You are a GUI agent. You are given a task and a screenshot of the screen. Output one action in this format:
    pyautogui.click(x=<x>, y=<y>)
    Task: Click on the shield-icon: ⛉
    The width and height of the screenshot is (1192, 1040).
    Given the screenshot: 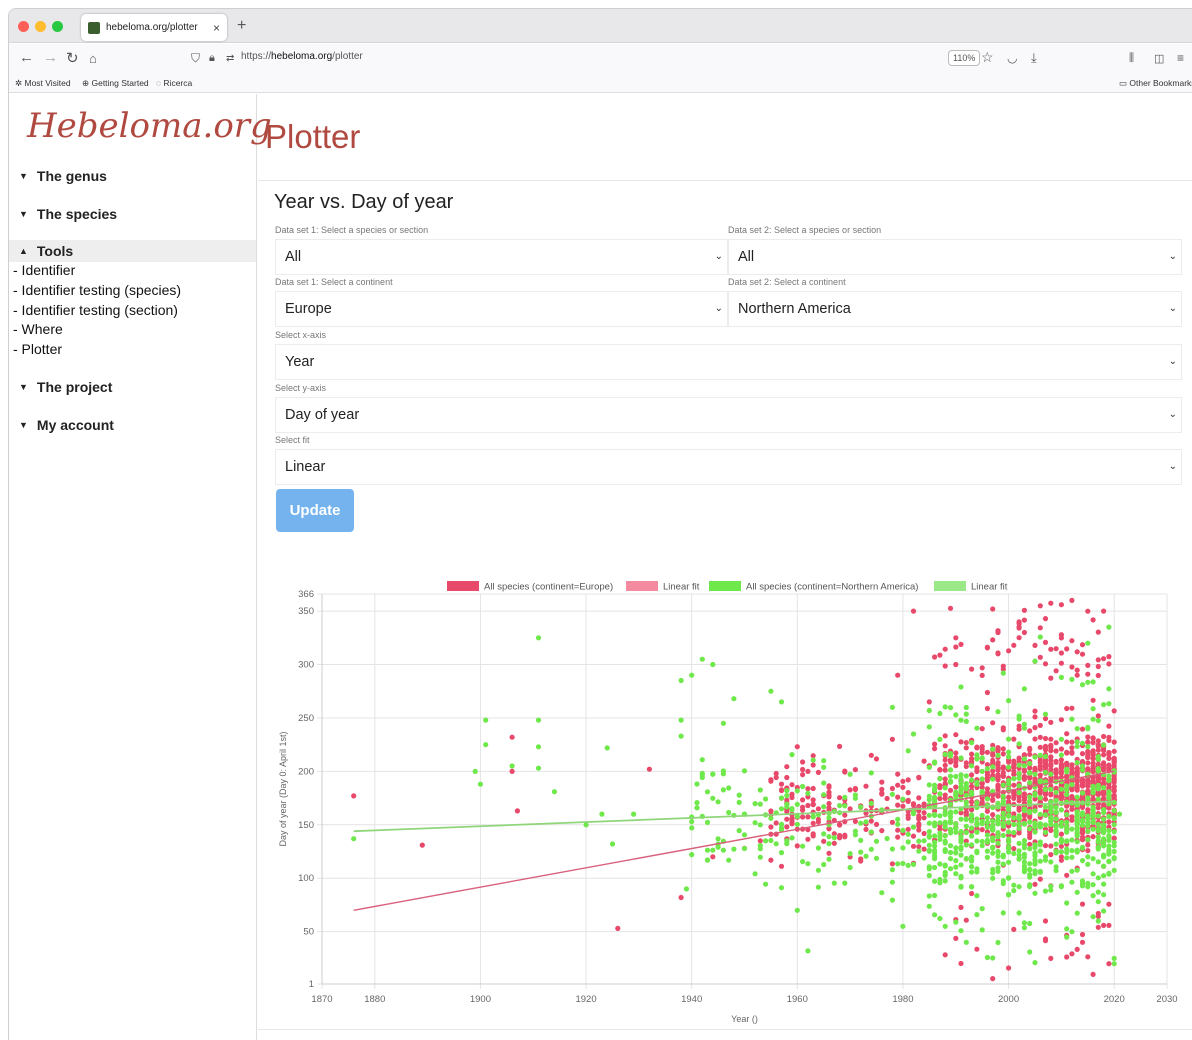 What is the action you would take?
    pyautogui.click(x=195, y=58)
    